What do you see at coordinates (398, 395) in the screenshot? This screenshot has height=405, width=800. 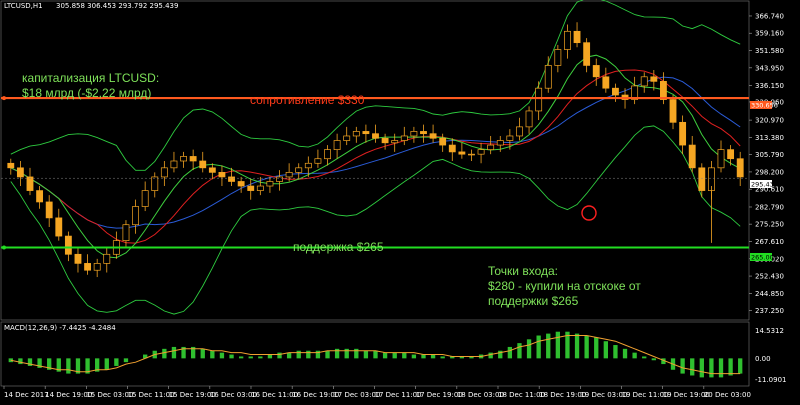 I see `x-tick-label: 17 Dec 11:00` at bounding box center [398, 395].